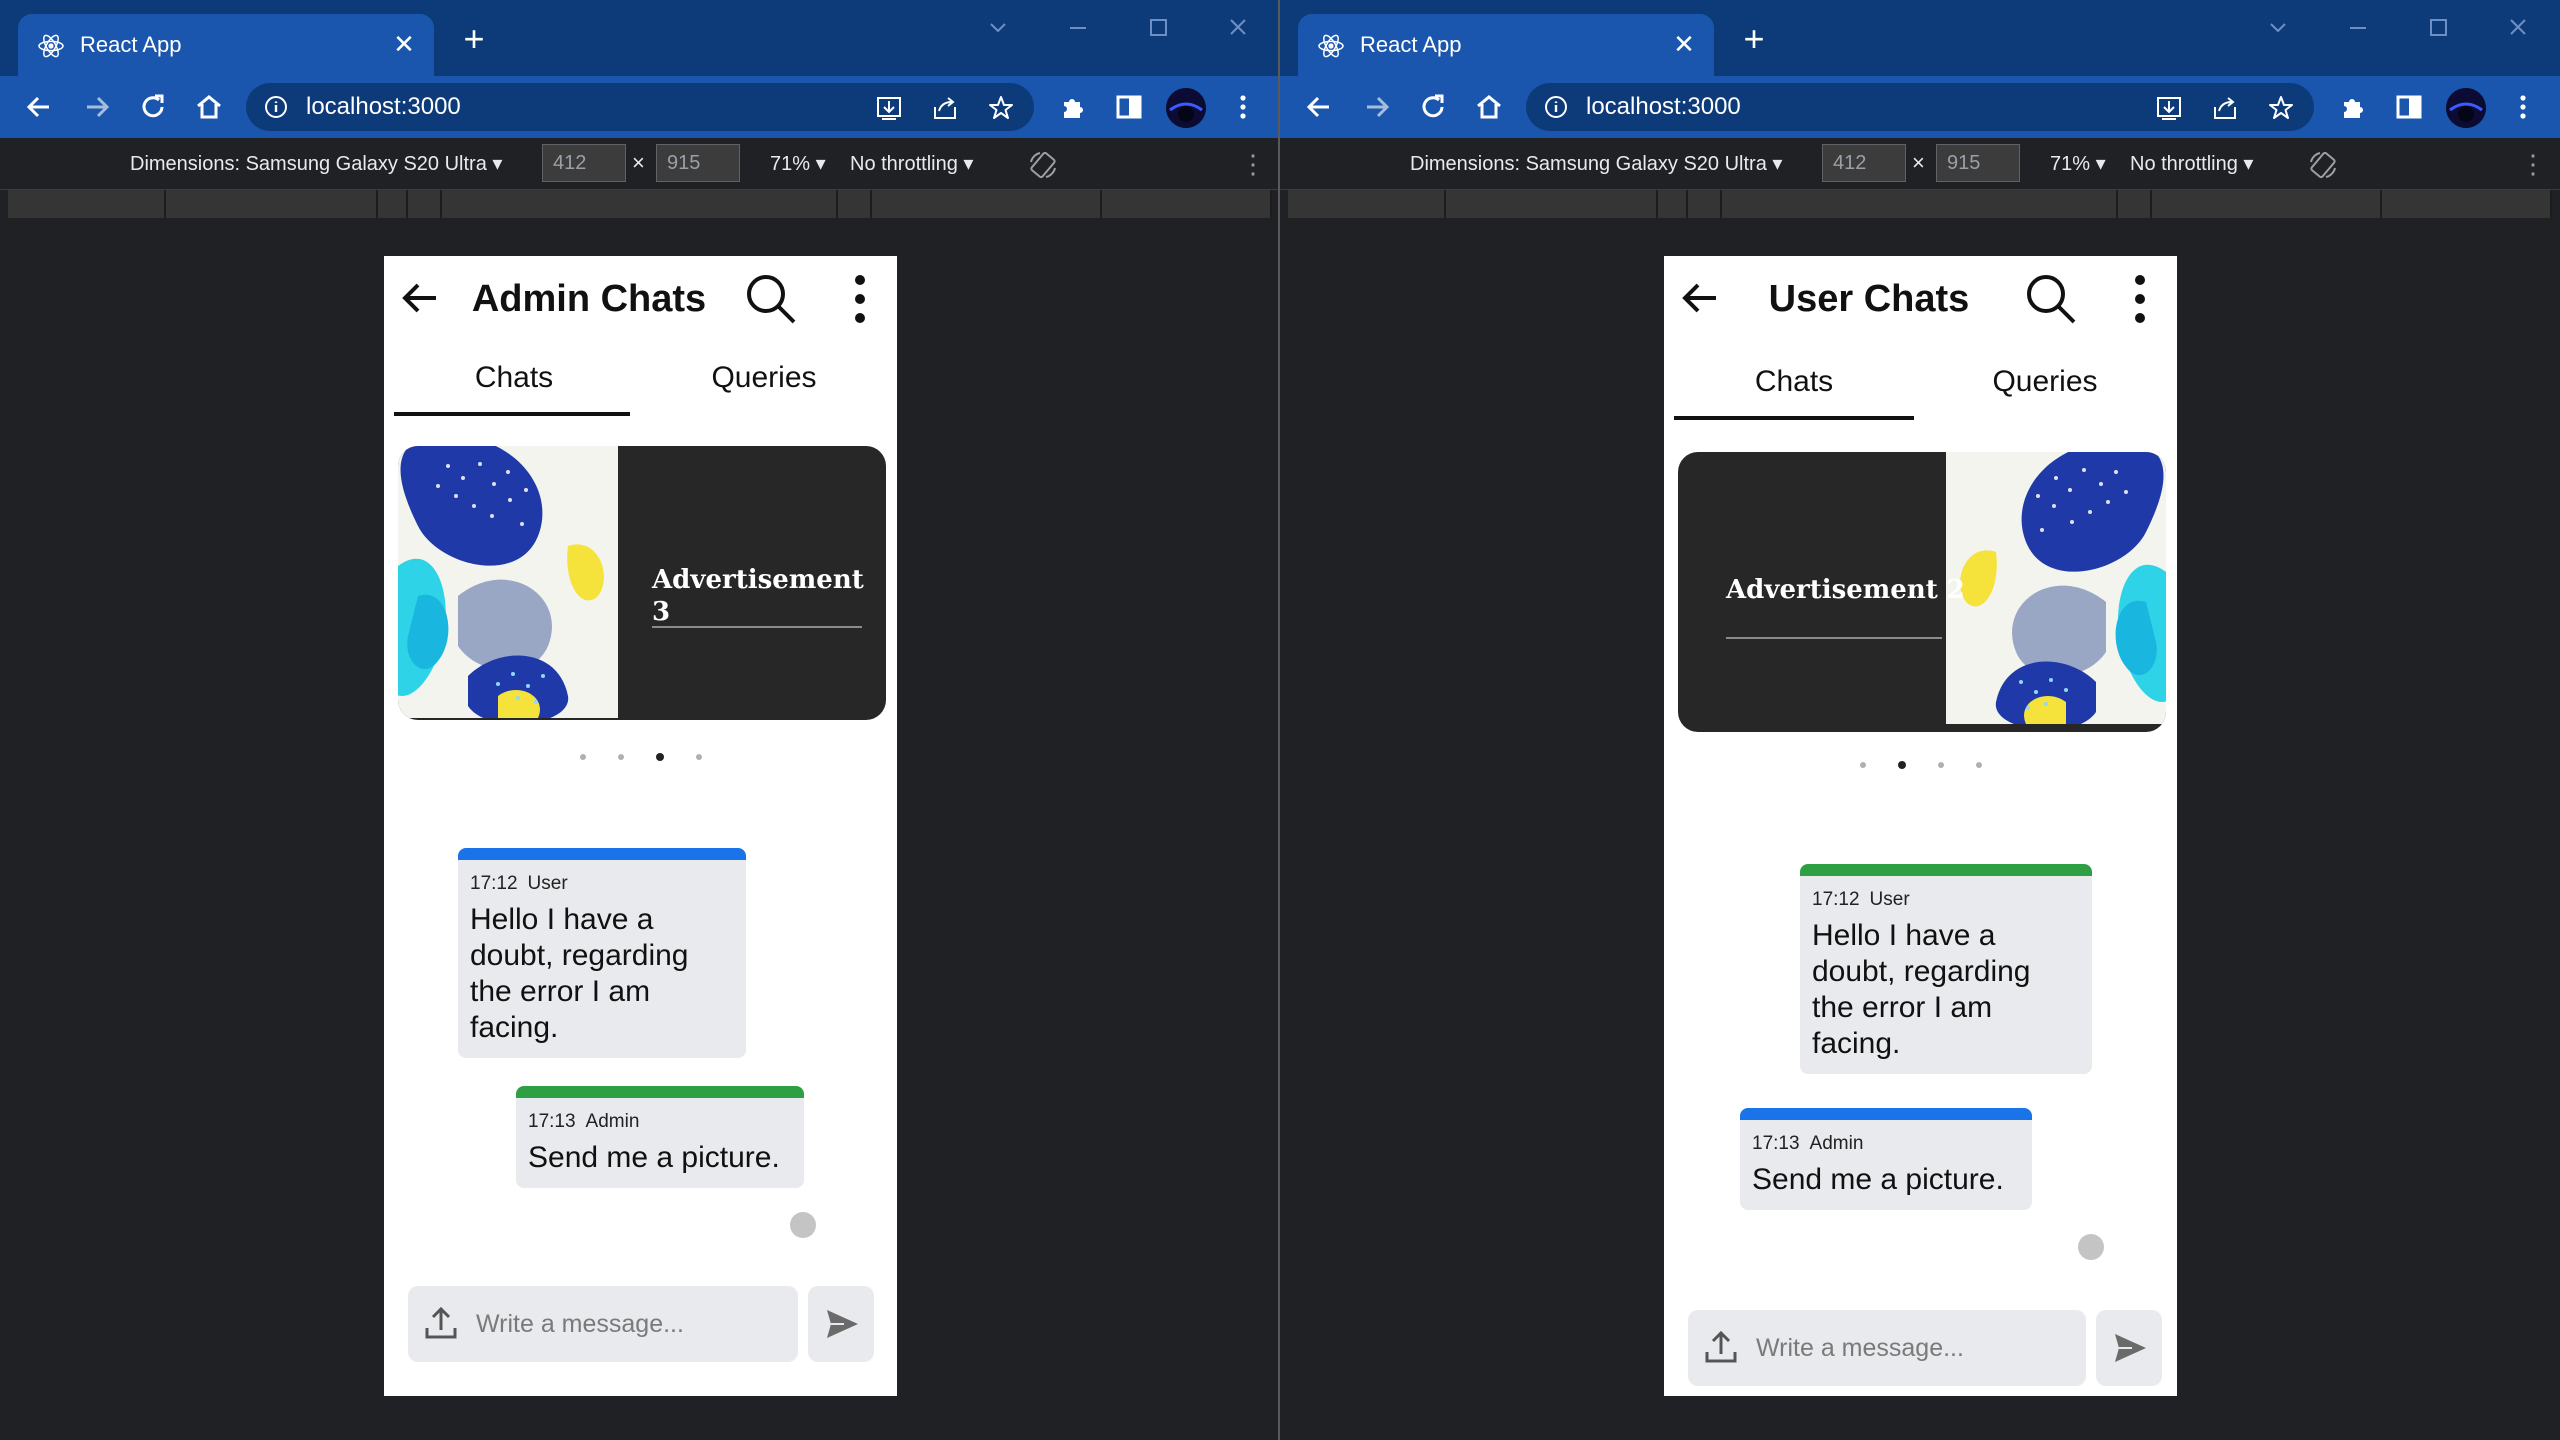  Describe the element at coordinates (803, 1225) in the screenshot. I see `read-status-dot` at that location.